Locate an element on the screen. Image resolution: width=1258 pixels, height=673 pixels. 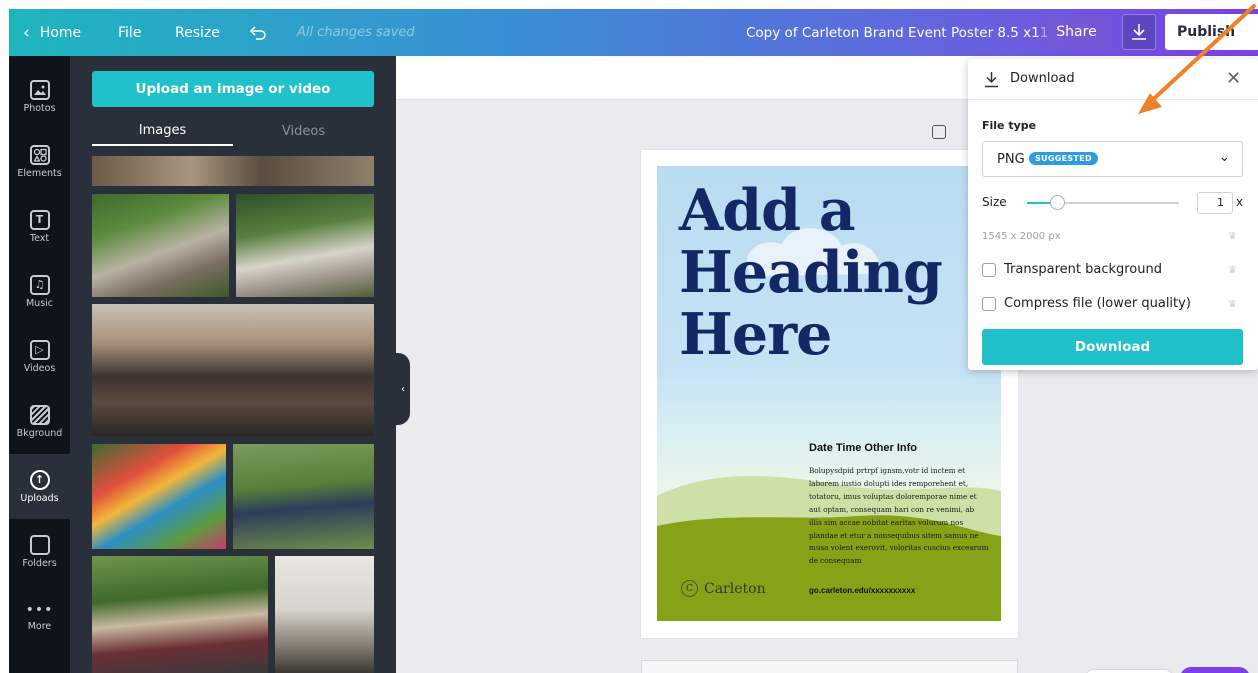
publish-button: Publish is located at coordinates (1211, 32).